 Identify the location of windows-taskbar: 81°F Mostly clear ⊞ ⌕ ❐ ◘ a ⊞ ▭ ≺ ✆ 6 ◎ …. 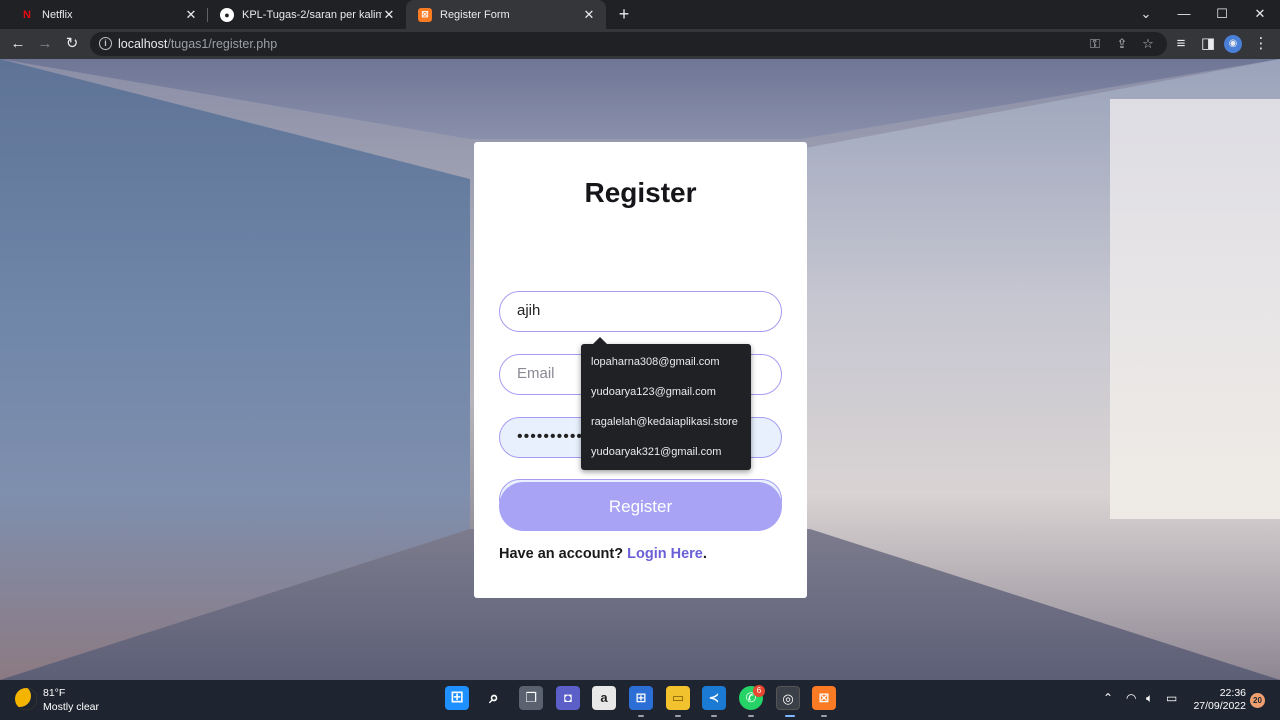
(640, 700).